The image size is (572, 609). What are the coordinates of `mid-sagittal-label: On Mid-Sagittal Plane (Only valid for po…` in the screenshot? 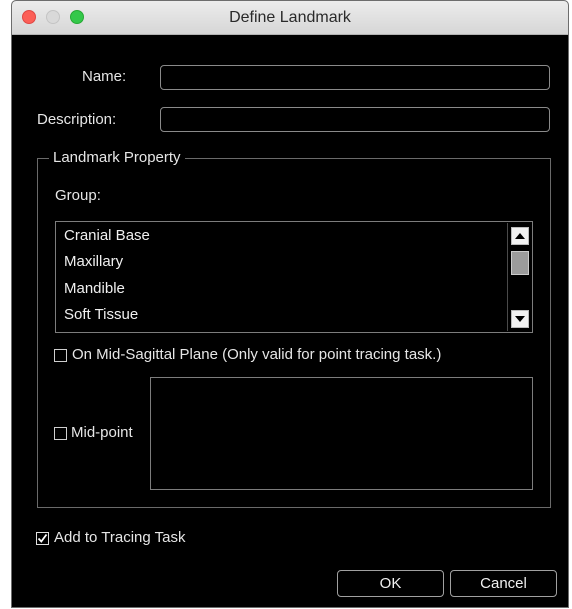 It's located at (257, 354).